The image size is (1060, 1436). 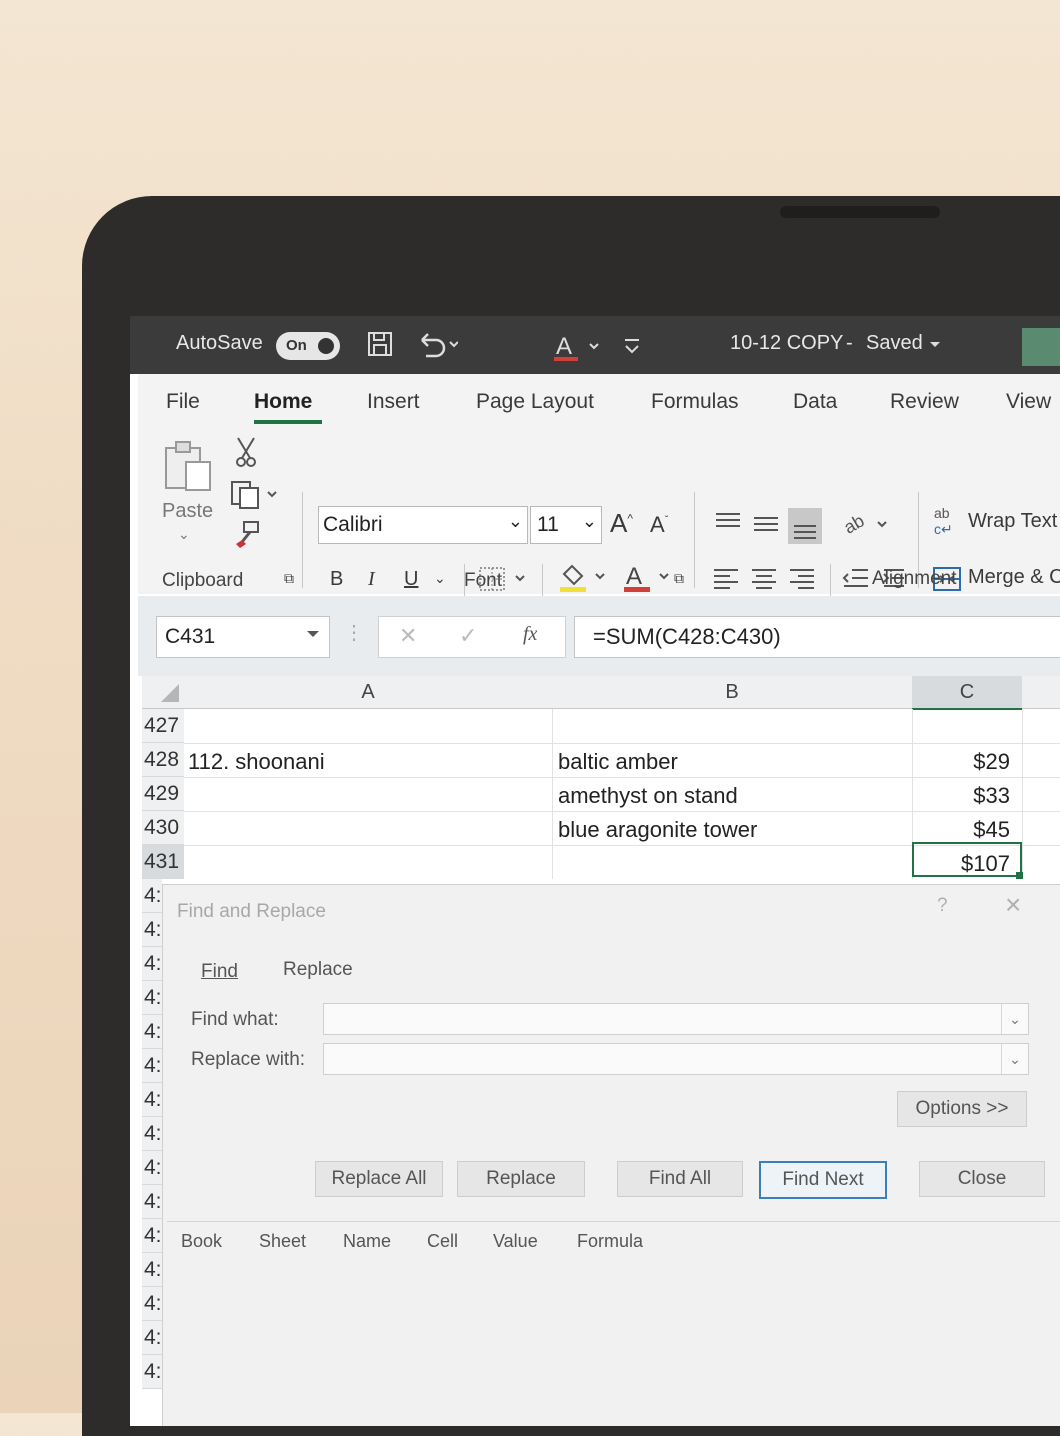 I want to click on font-name-select: Calibri ⌄, so click(x=423, y=525).